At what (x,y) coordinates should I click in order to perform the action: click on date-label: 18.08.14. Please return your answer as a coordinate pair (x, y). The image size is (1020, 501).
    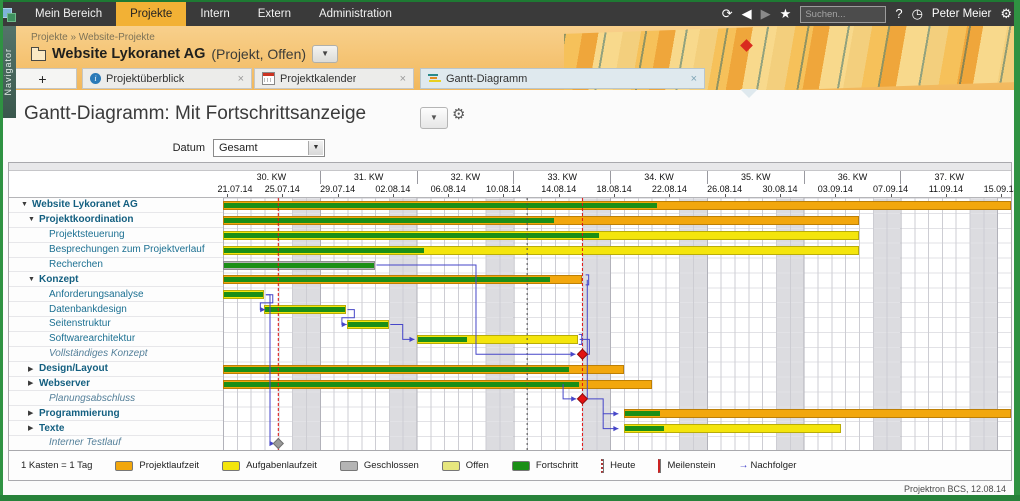
    Looking at the image, I should click on (614, 189).